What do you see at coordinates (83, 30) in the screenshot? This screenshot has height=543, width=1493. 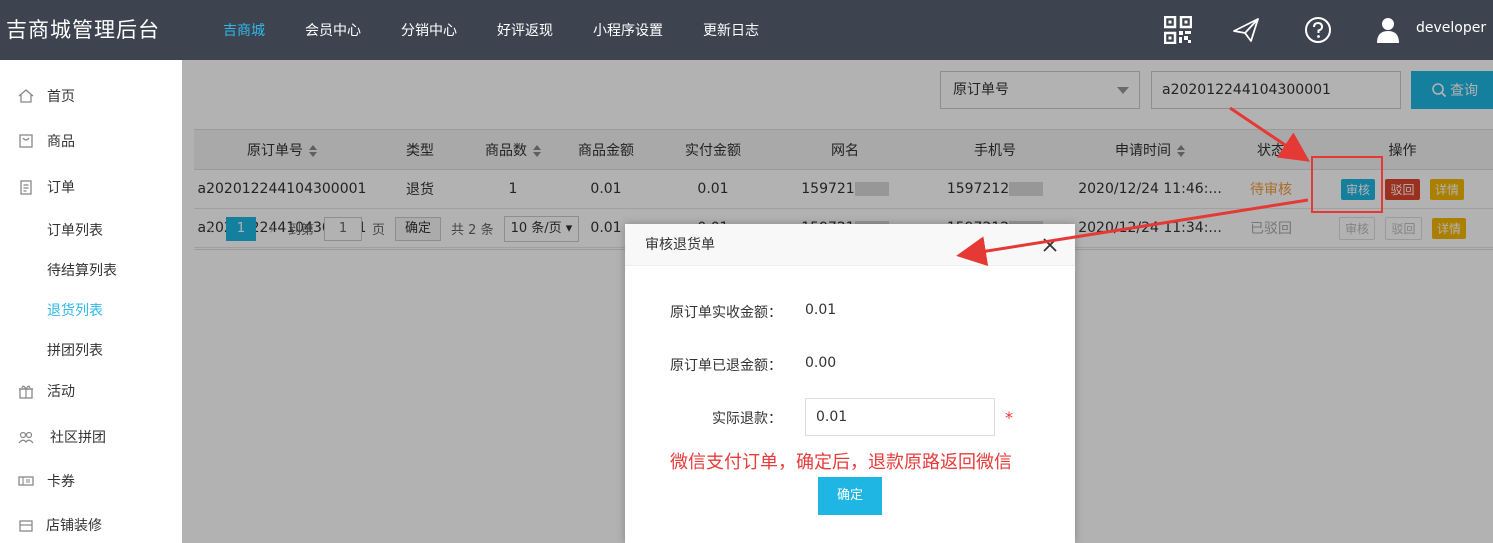 I see `brand-title: 吉商城管理后台` at bounding box center [83, 30].